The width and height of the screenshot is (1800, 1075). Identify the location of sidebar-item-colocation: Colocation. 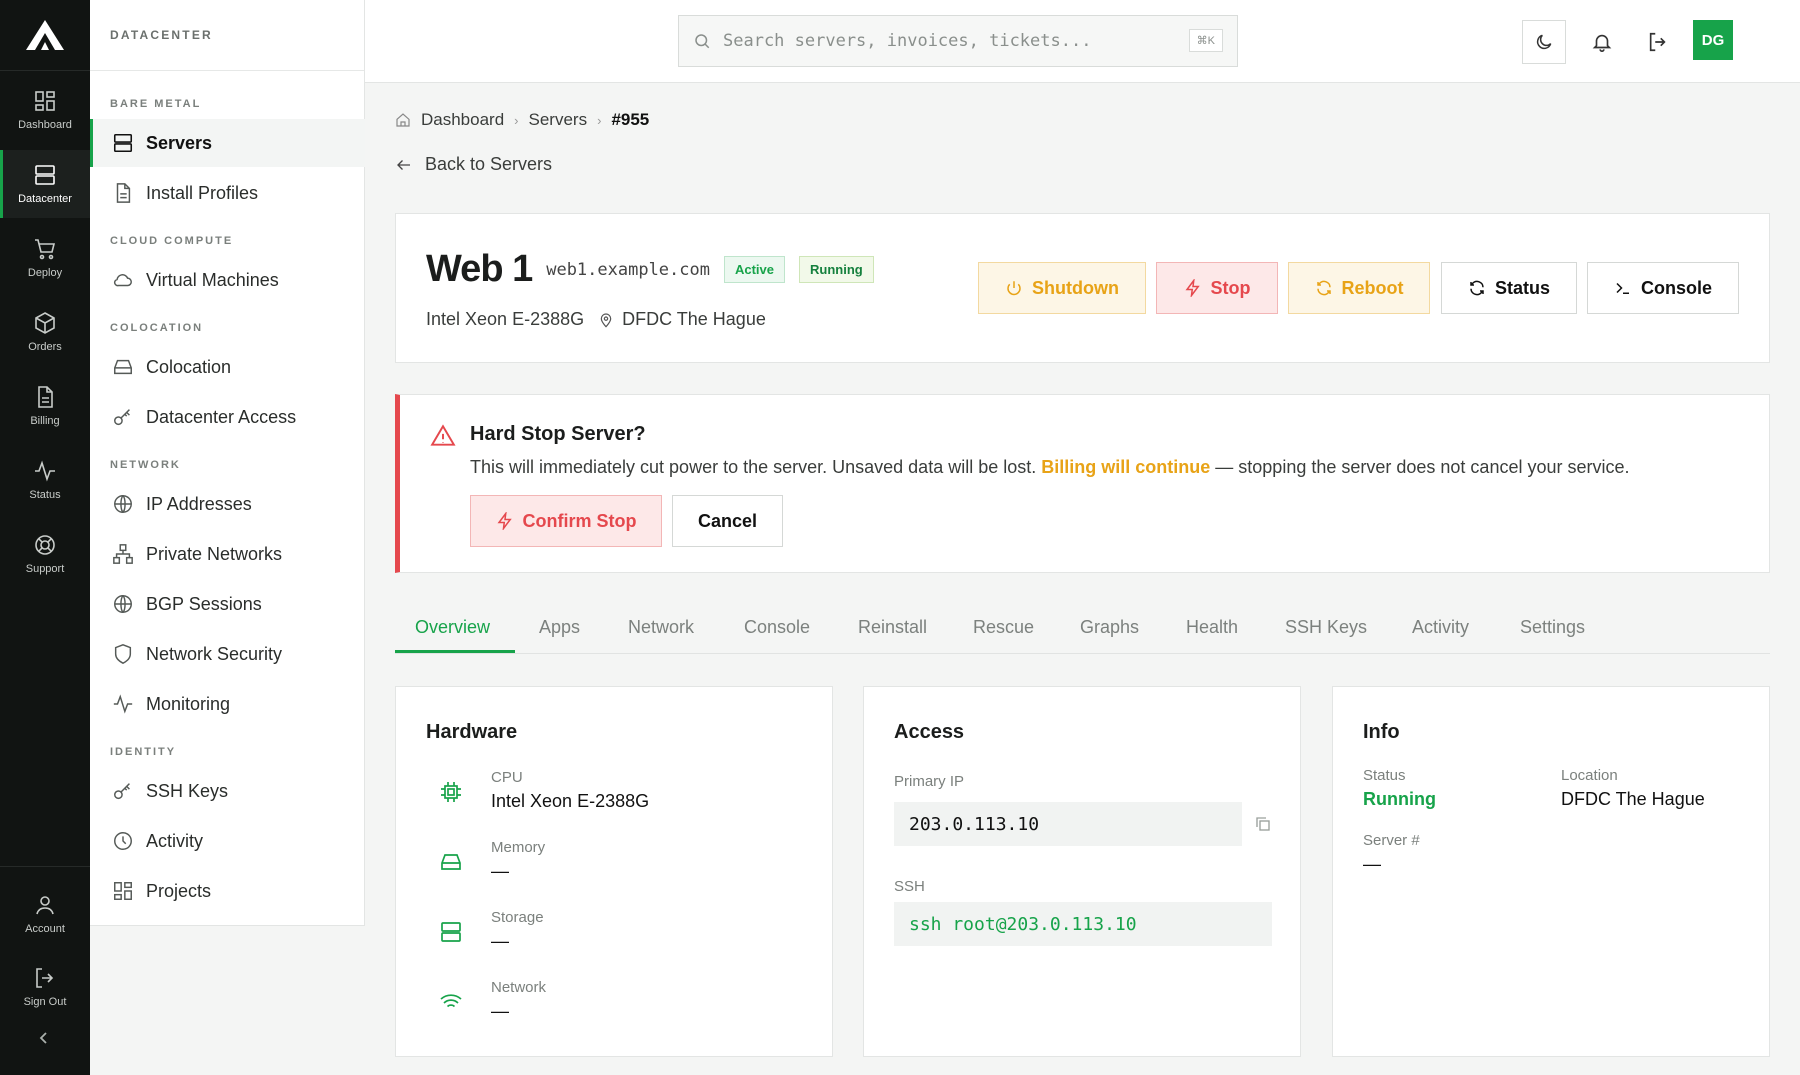
(227, 367).